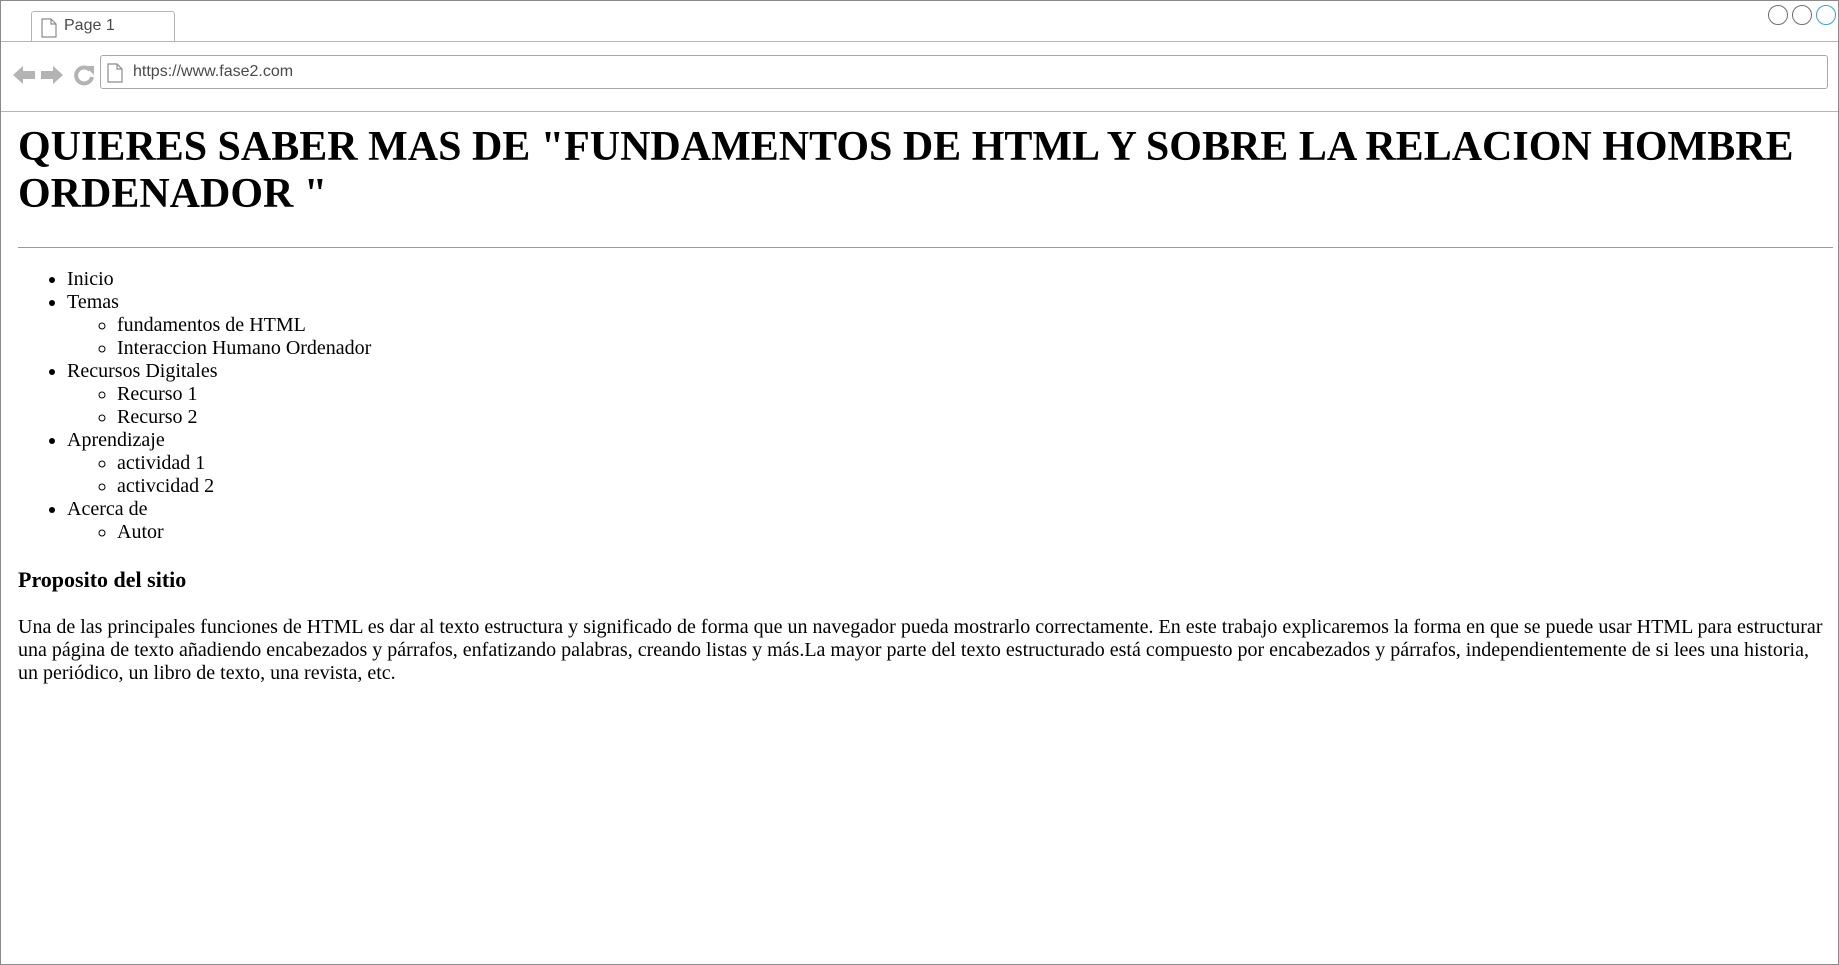 This screenshot has width=1839, height=965. I want to click on address-bar: https://www.fase2.com, so click(964, 72).